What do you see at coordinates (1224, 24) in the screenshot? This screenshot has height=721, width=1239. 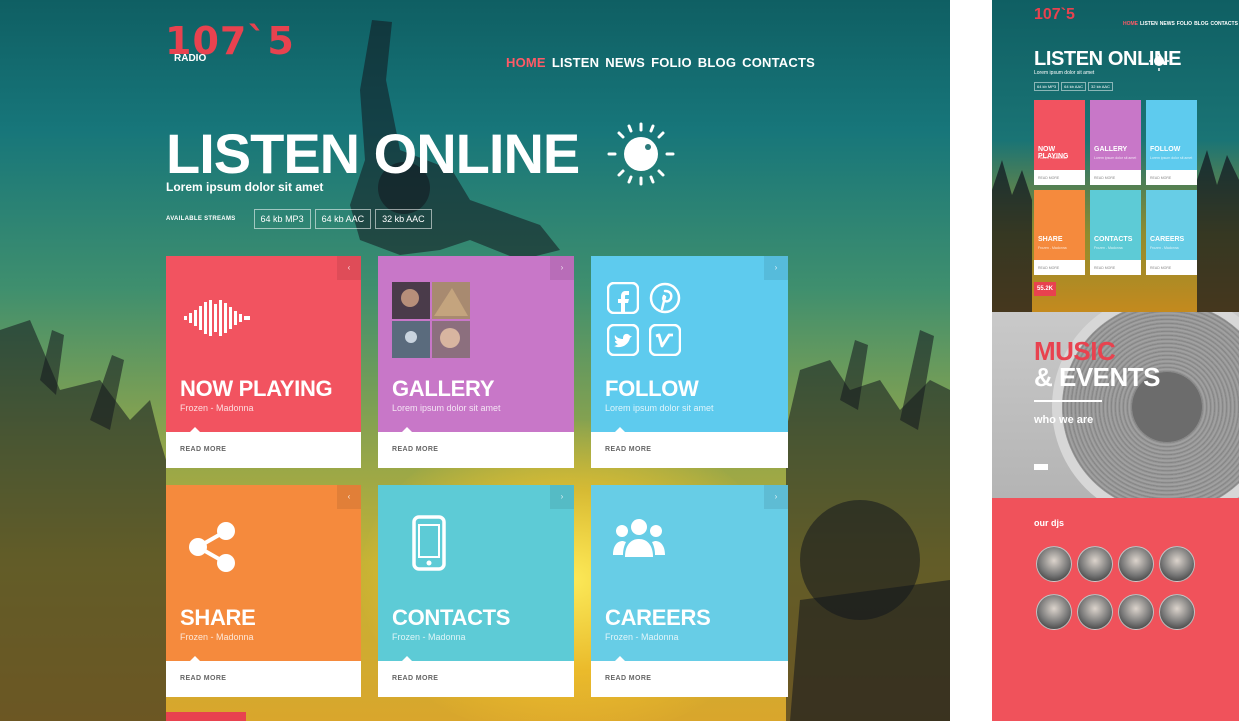 I see `preview-nav-contacts: CONTACTS` at bounding box center [1224, 24].